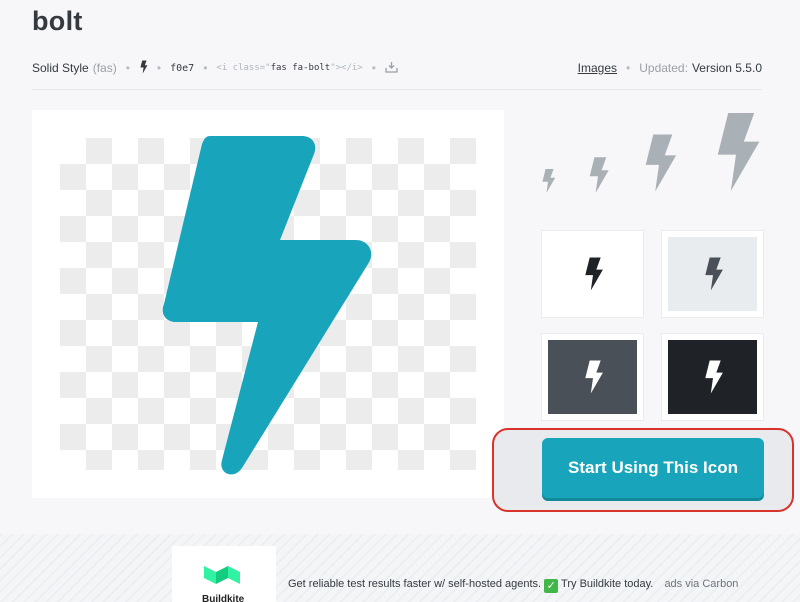 The height and width of the screenshot is (602, 800). I want to click on start-using-icon-button: Start Using This Icon, so click(653, 468).